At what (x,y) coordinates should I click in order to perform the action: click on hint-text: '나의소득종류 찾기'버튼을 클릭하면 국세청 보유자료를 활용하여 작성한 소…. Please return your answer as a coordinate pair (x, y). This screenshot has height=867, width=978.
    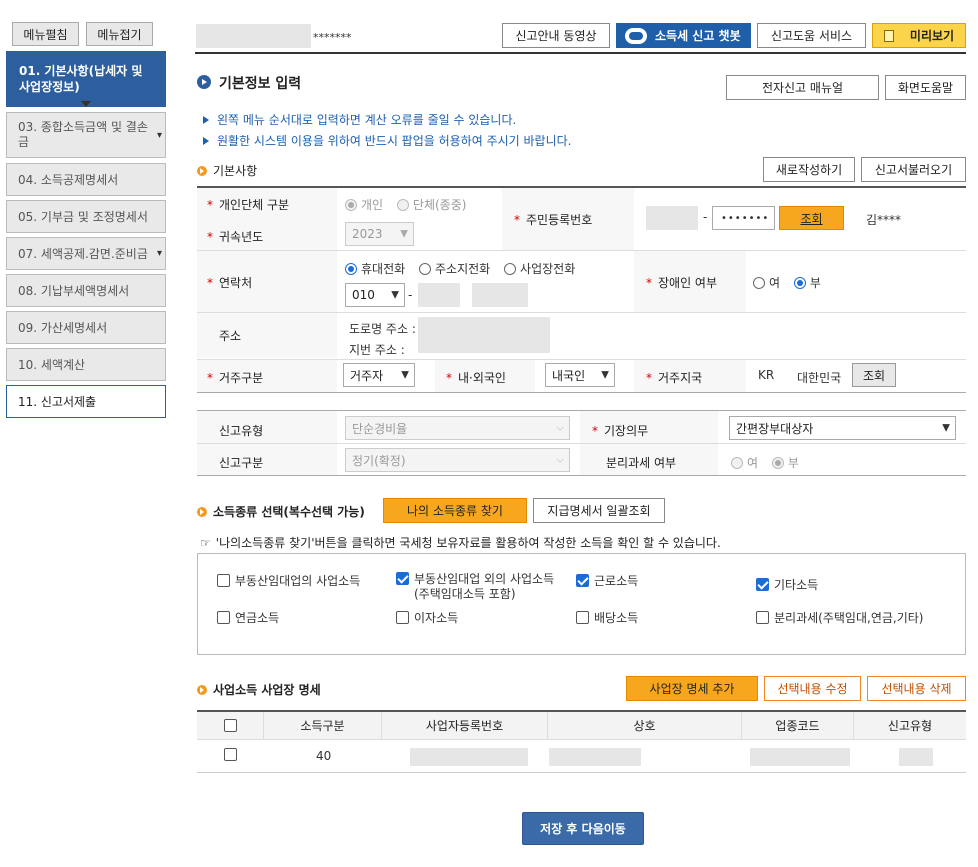
    Looking at the image, I should click on (468, 543).